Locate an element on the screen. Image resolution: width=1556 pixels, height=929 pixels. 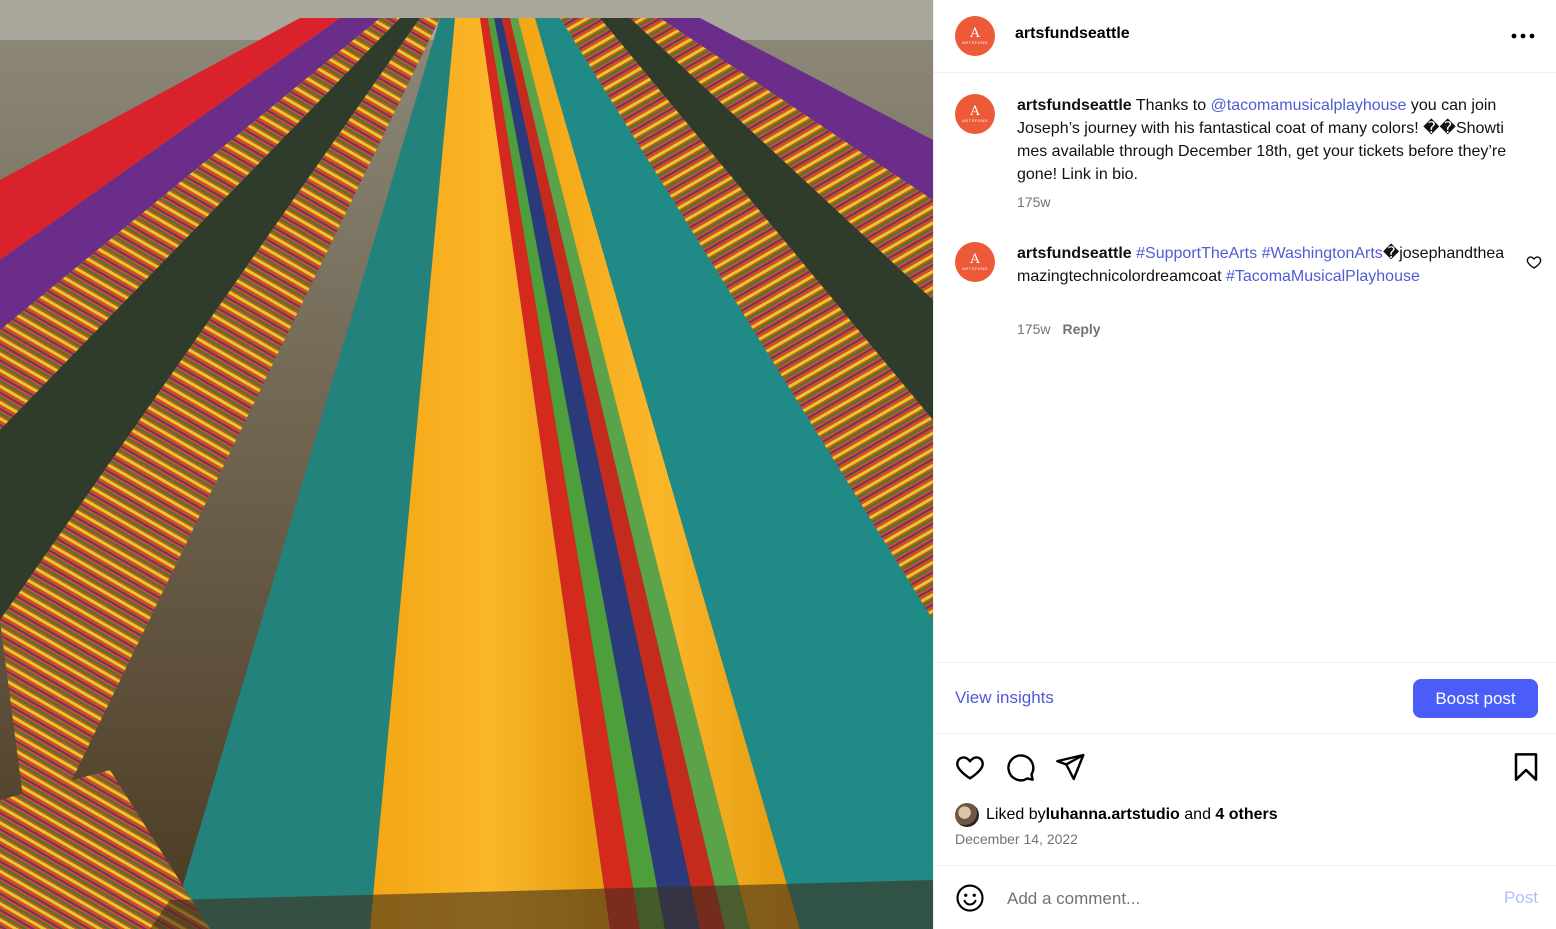
insights-bar: View insights Boost post is located at coordinates (1245, 698).